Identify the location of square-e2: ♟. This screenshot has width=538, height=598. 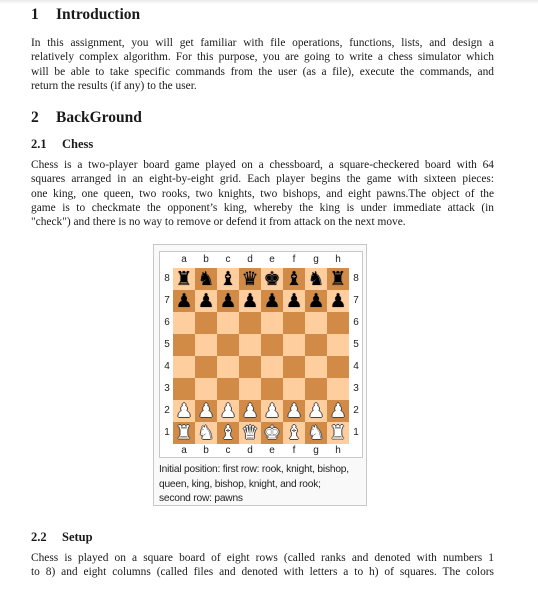
(272, 411).